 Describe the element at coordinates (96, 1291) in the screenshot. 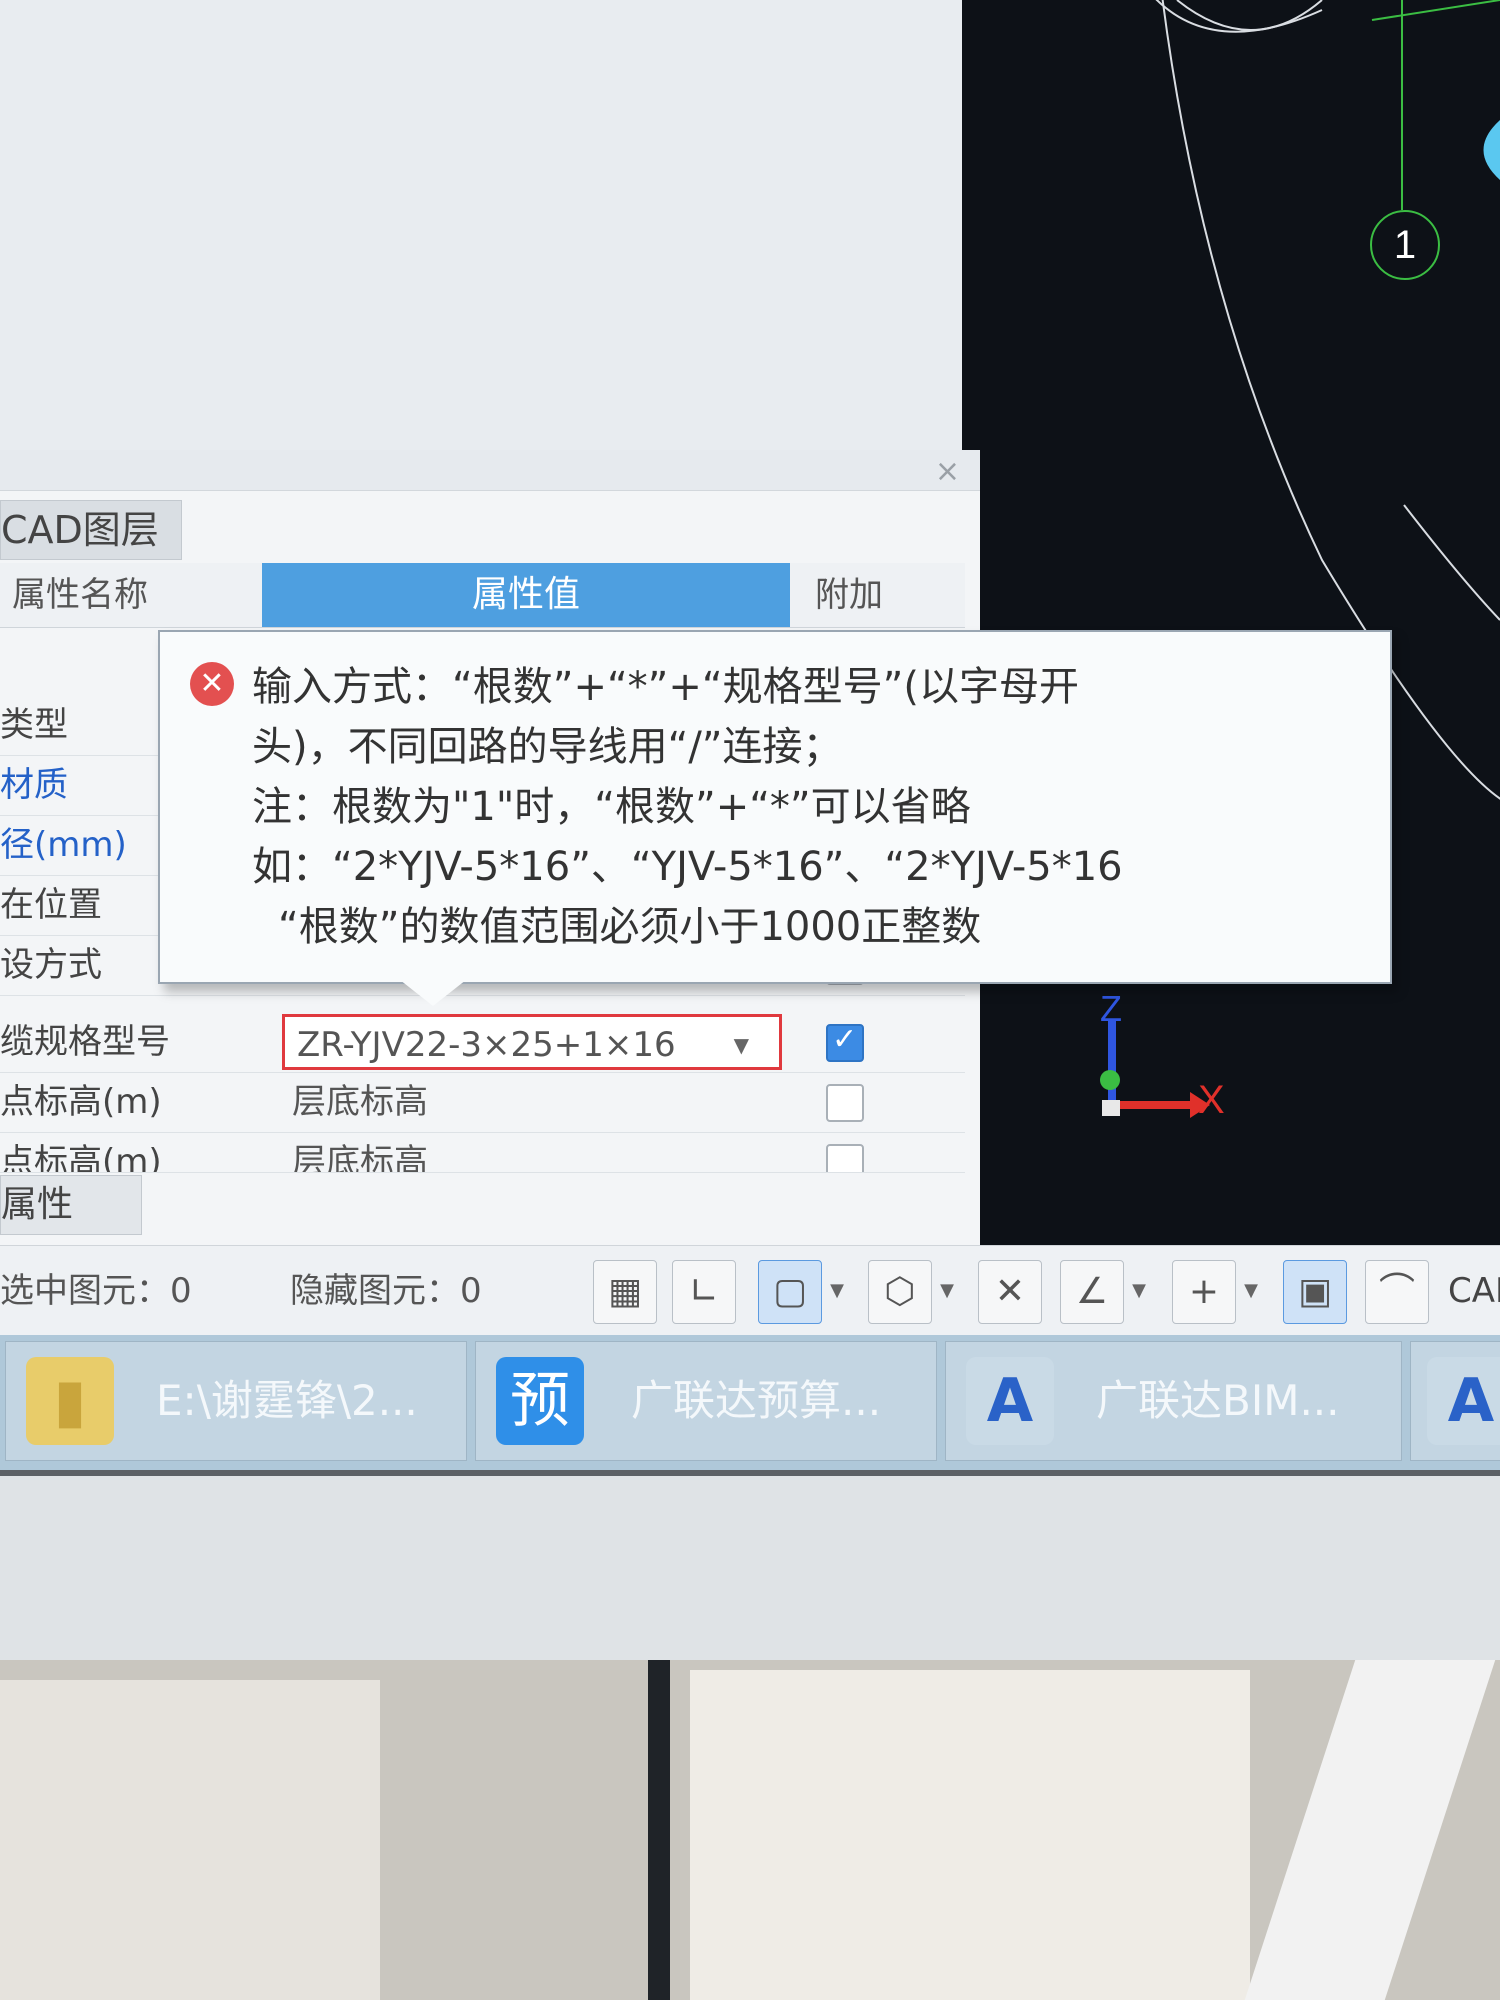

I see `selected-count: 选中图元：0` at that location.